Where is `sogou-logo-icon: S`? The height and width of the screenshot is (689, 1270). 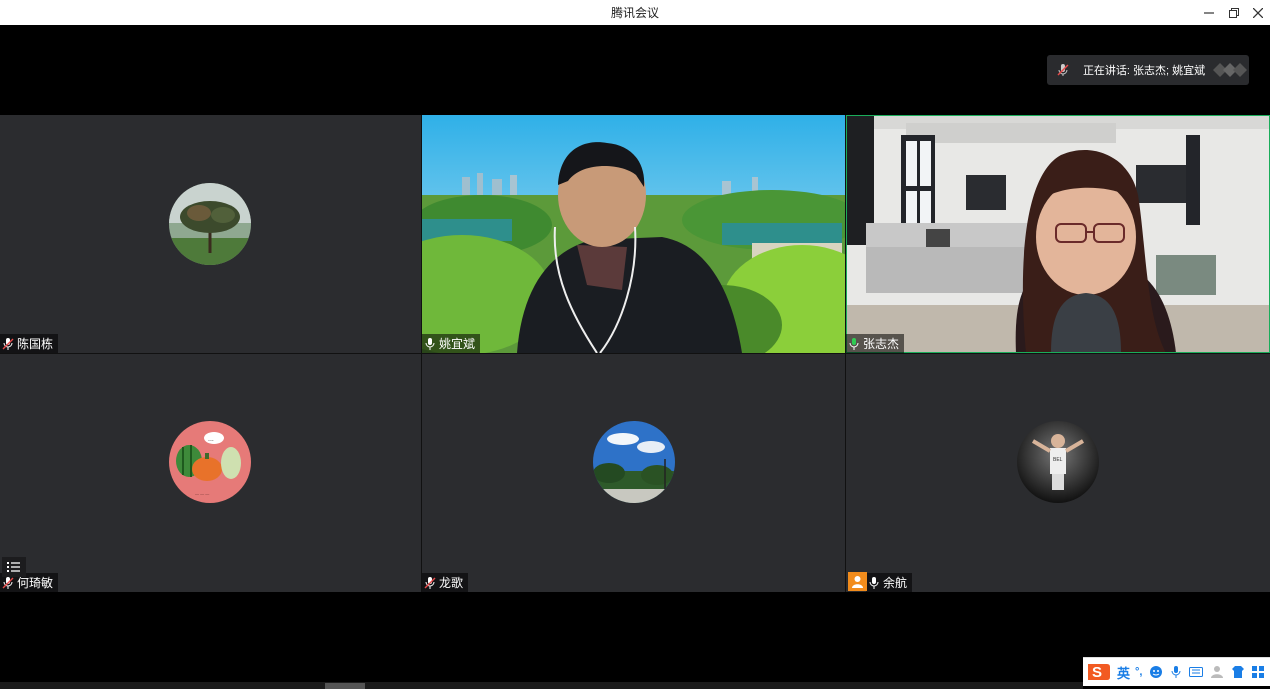
sogou-logo-icon: S is located at coordinates (1098, 672).